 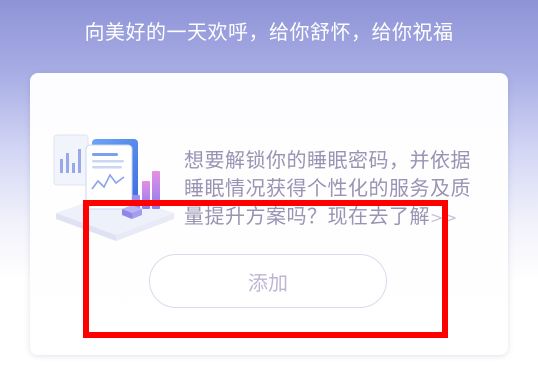 I want to click on sleep-report-chart-icon, so click(x=116, y=185).